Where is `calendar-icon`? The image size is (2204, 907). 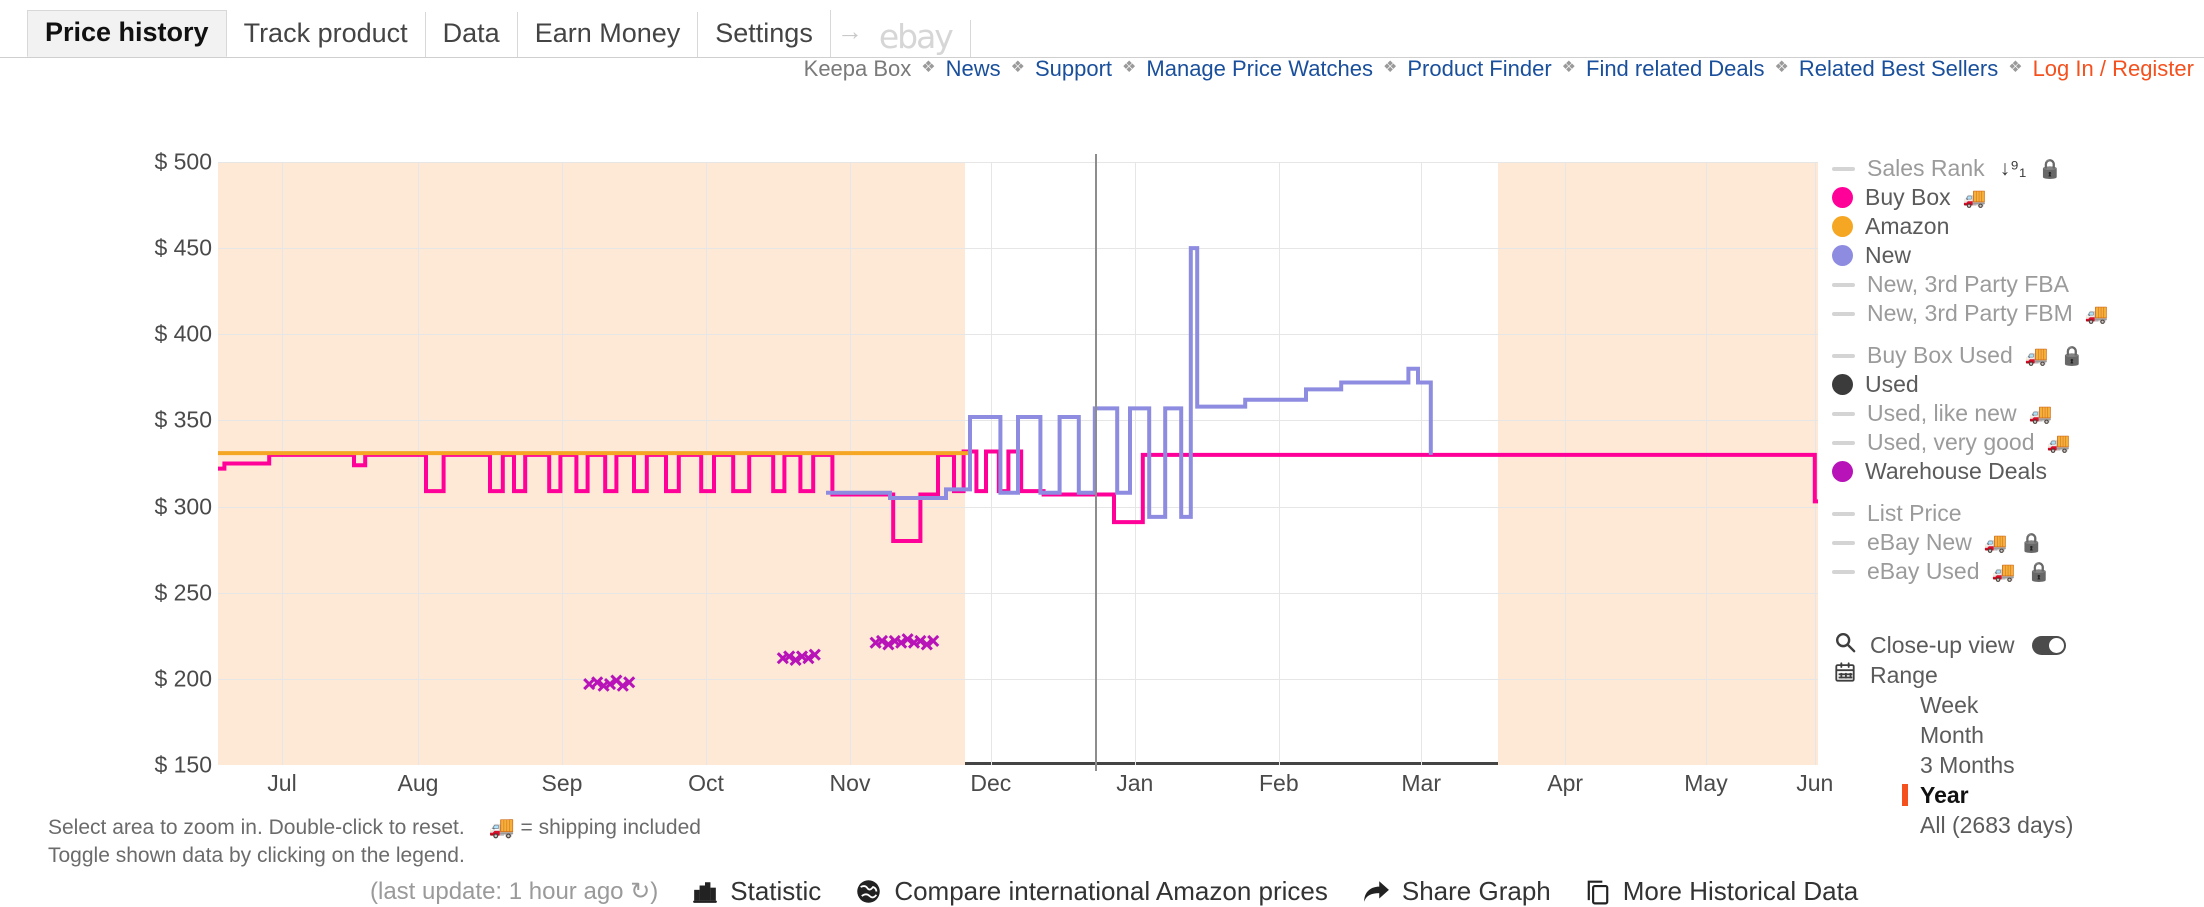
calendar-icon is located at coordinates (1845, 675).